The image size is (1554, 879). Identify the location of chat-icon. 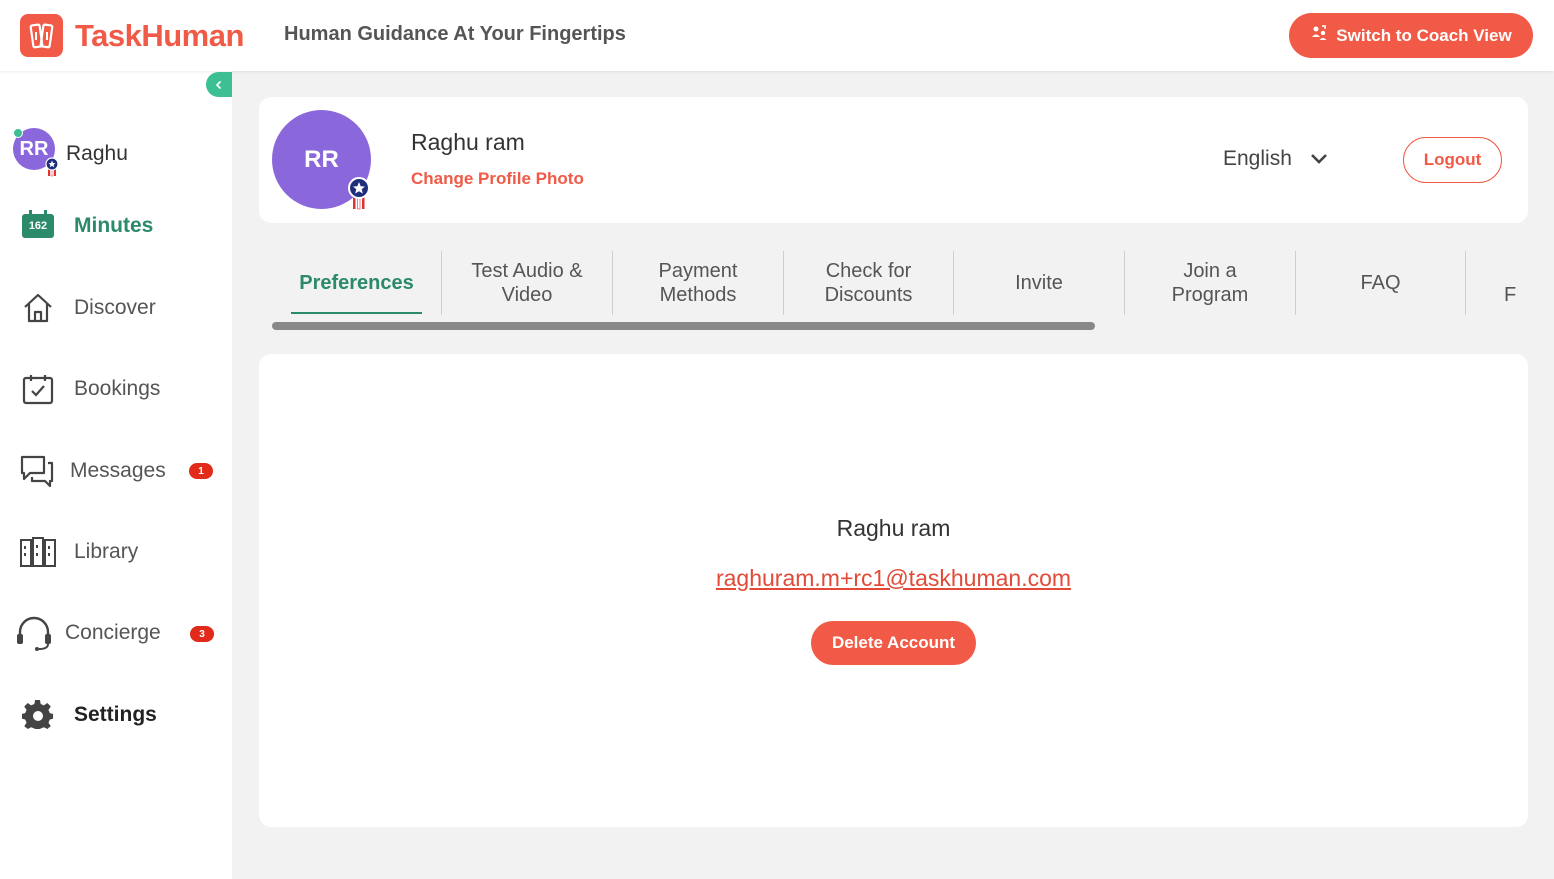
(37, 473).